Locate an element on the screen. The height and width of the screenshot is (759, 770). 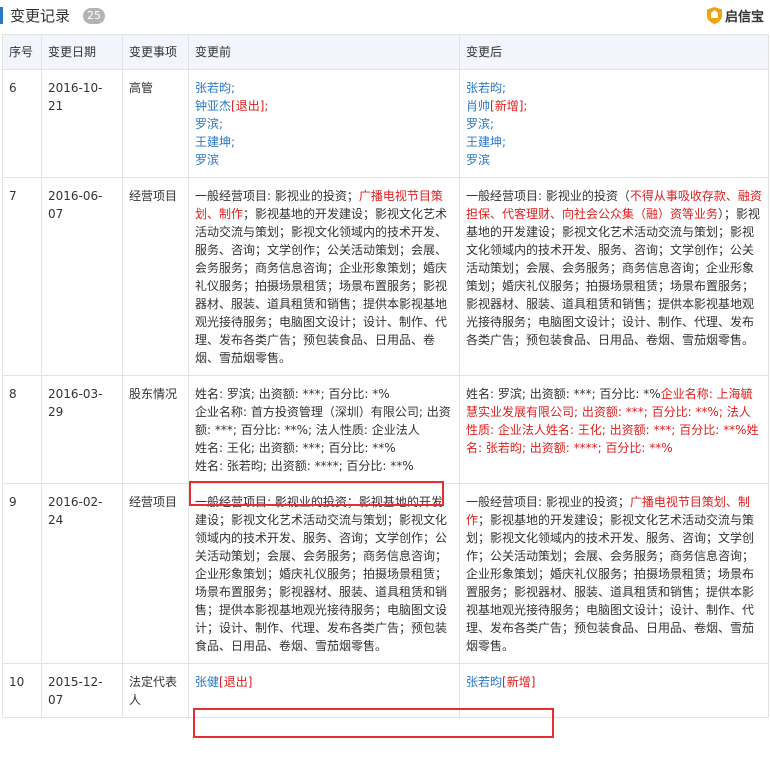
change-highlight-text: [新增]; is located at coordinates (509, 106).